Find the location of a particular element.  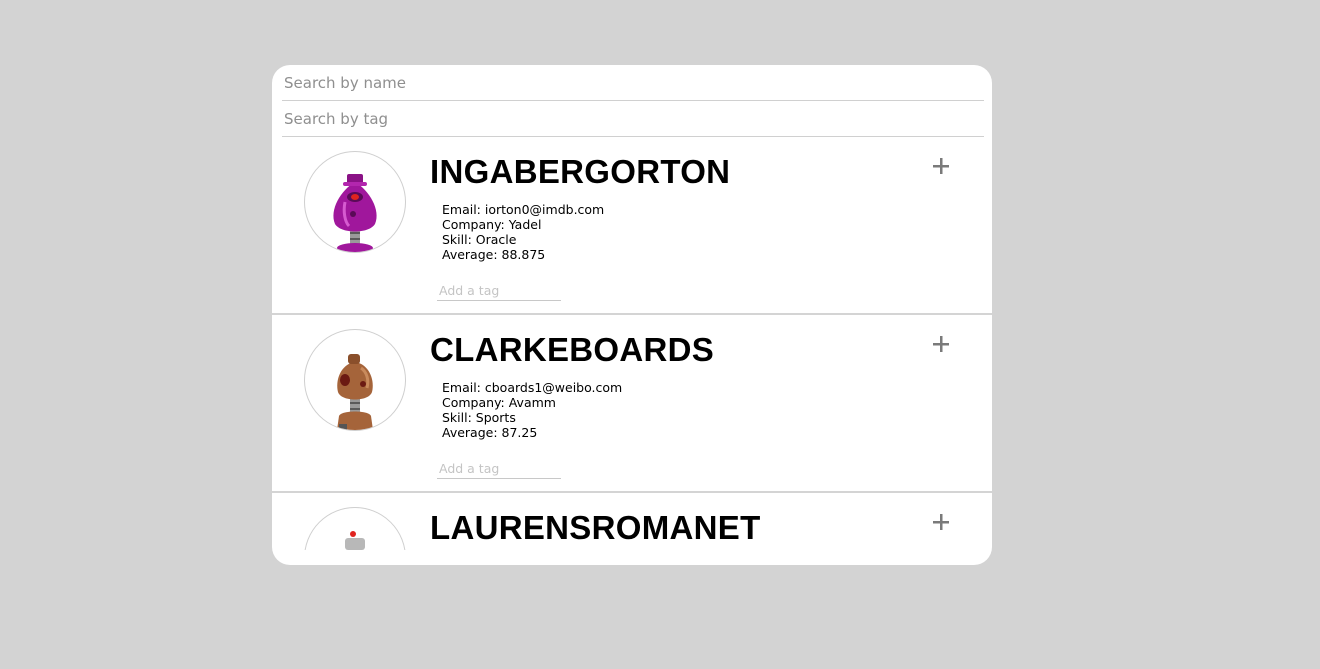

student-company: Company: Yadel is located at coordinates (492, 224).